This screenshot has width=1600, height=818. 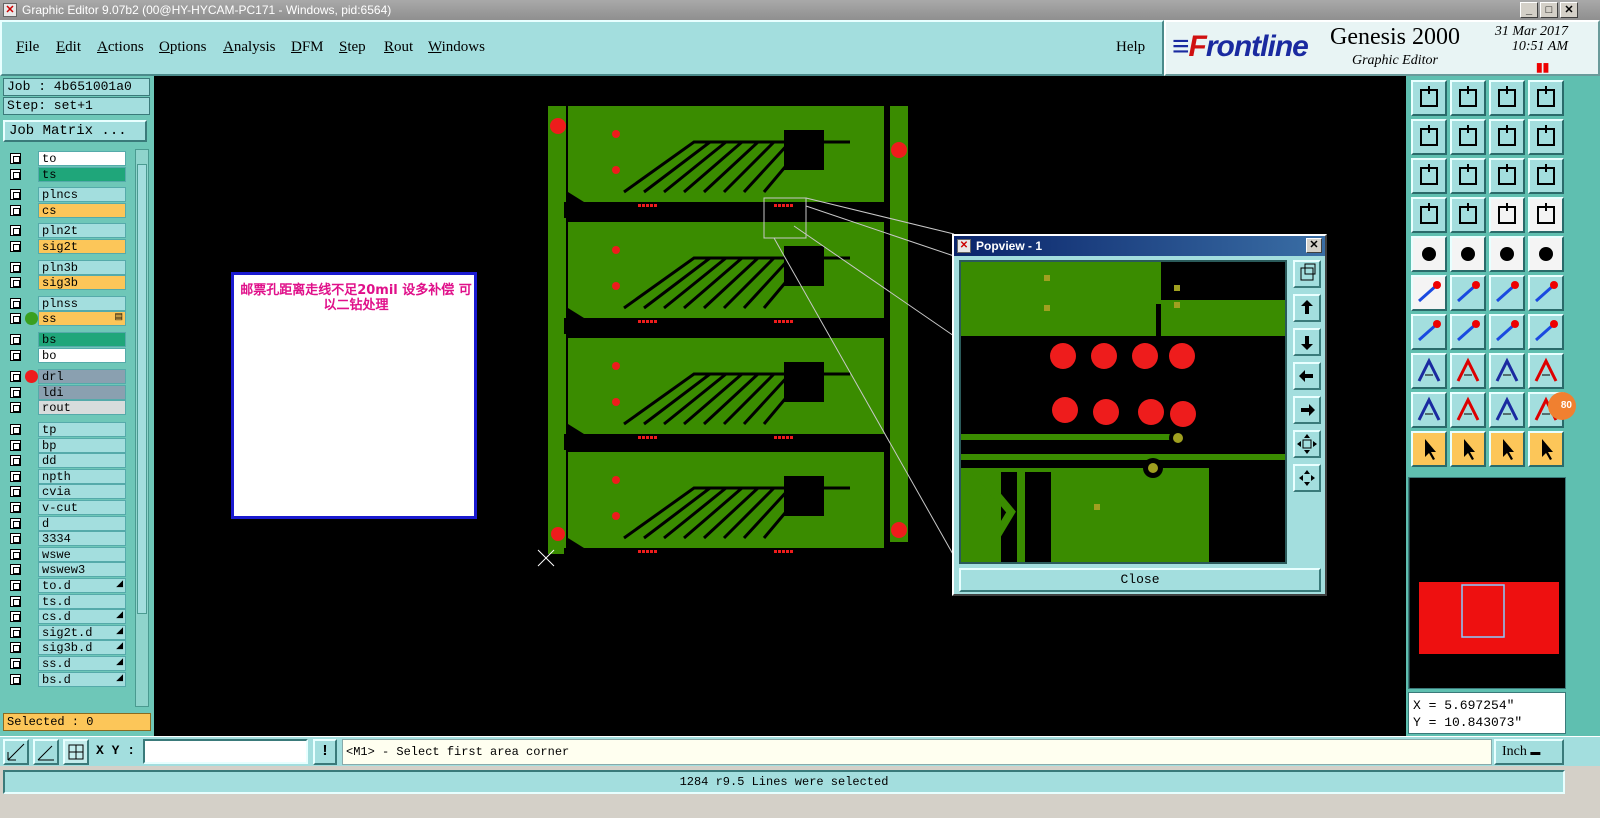 I want to click on layer-name: npth, so click(x=82, y=476).